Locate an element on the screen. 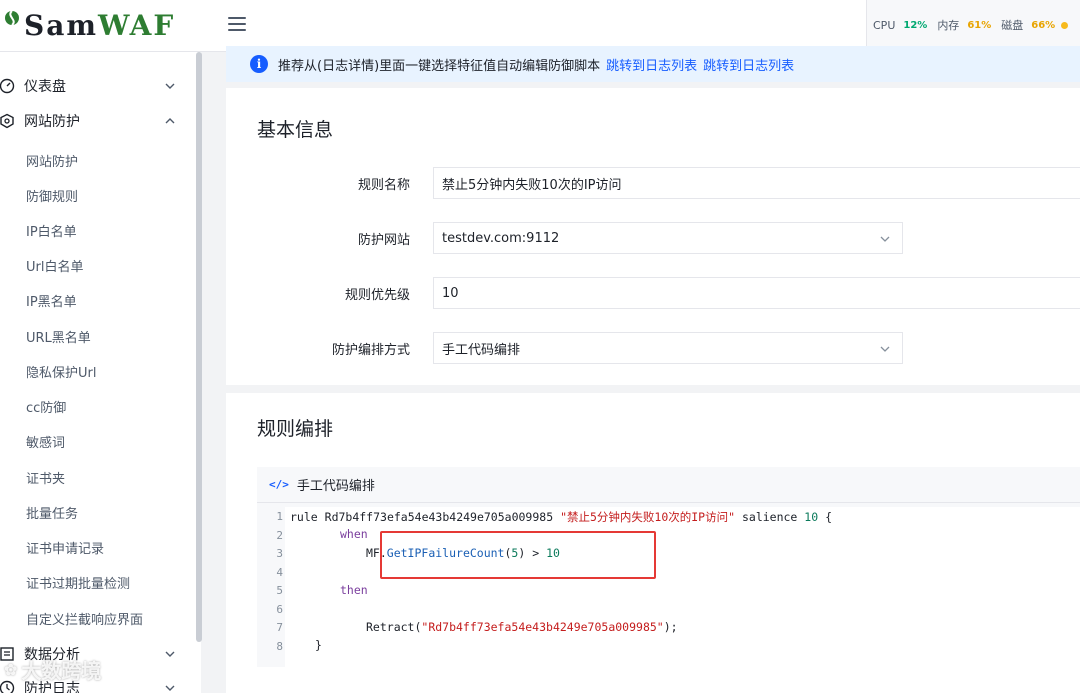 Image resolution: width=1080 pixels, height=693 pixels. code-token: Rd7b4ff73efa54e43b4249e705a009985 is located at coordinates (439, 517).